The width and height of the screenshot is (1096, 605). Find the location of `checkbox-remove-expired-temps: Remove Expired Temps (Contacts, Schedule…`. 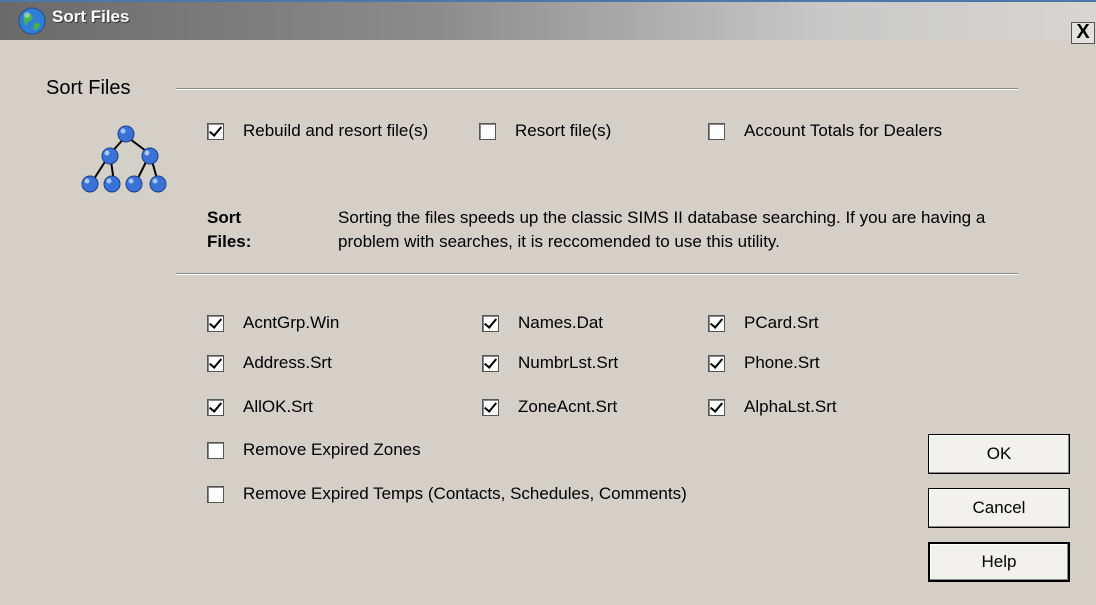

checkbox-remove-expired-temps: Remove Expired Temps (Contacts, Schedule… is located at coordinates (447, 494).